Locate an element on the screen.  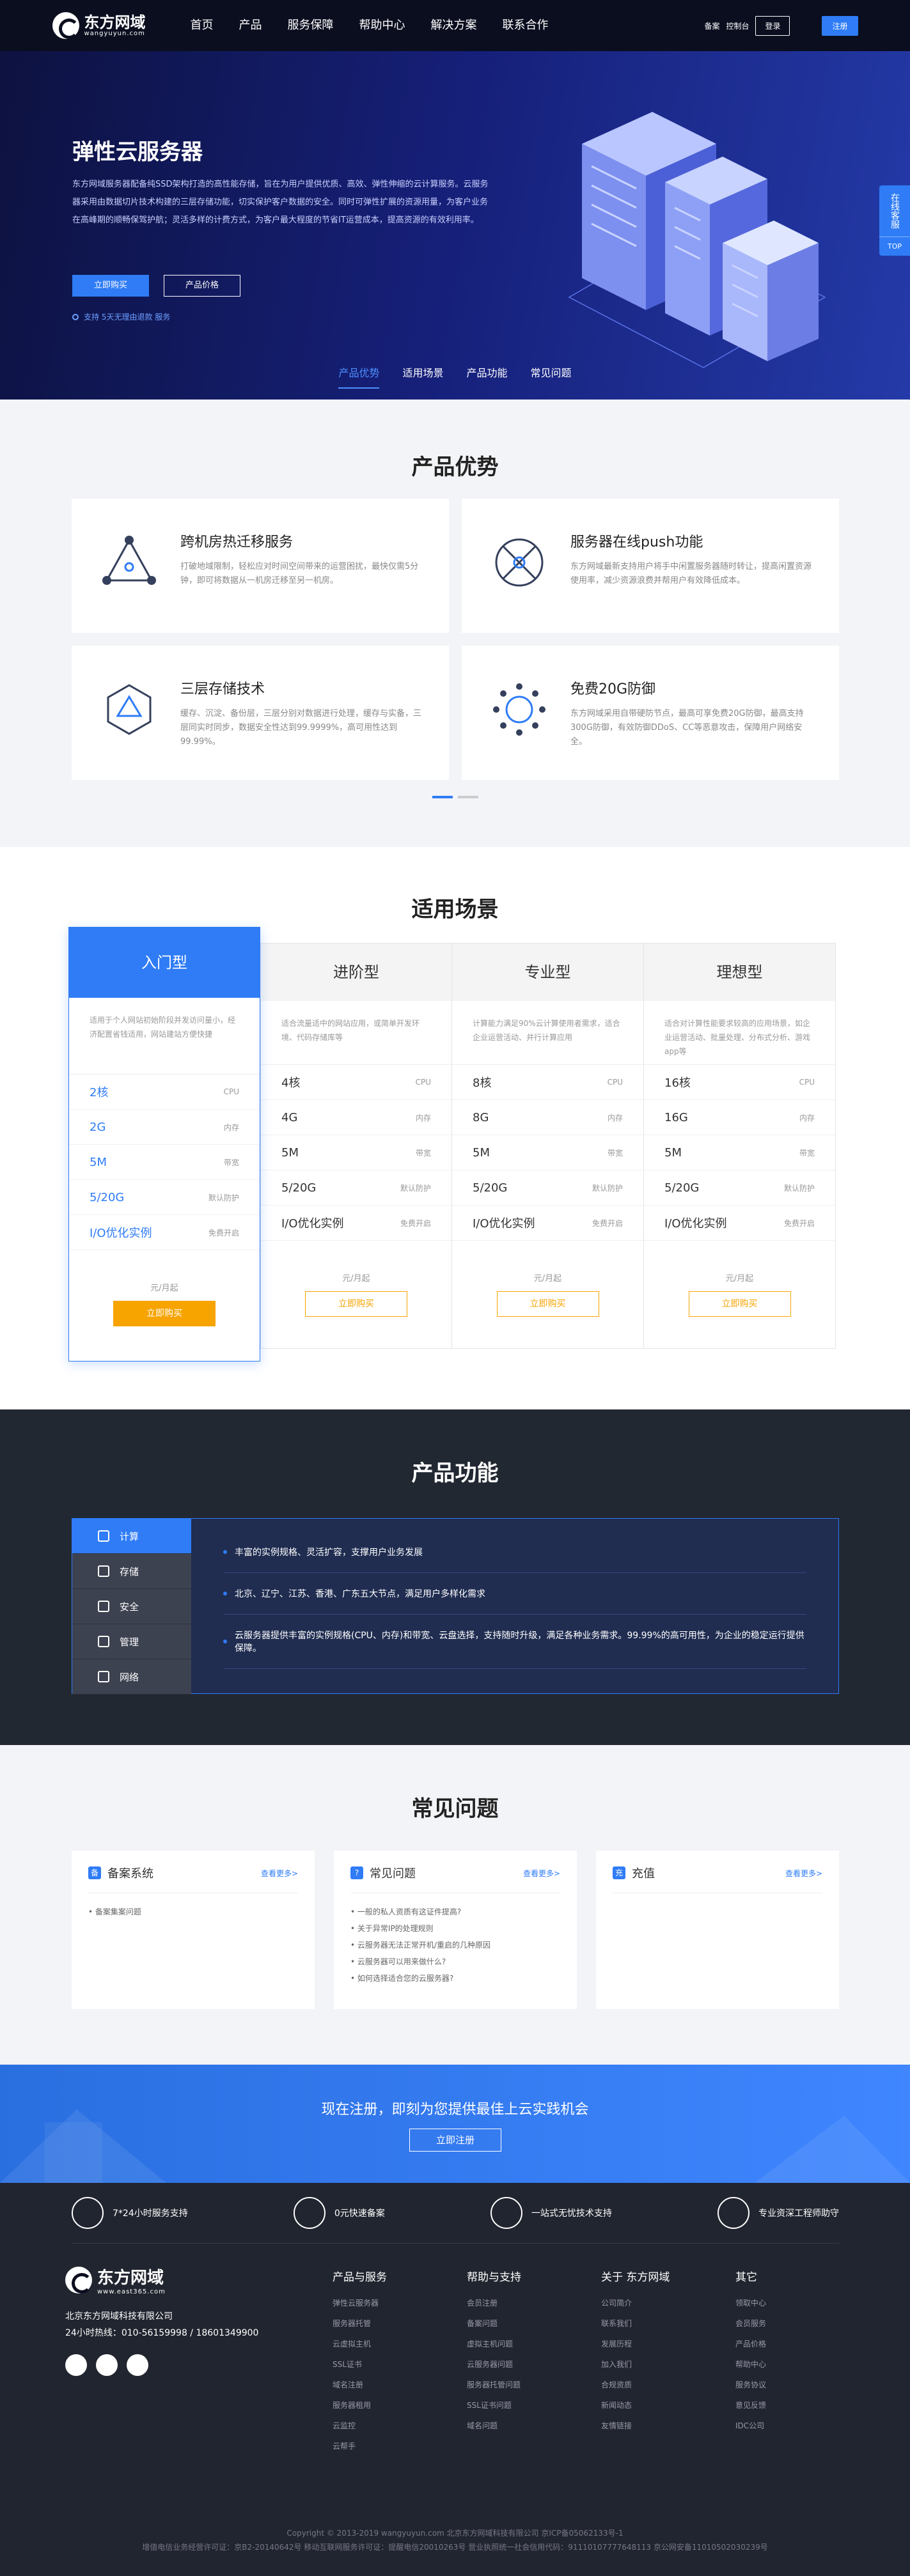
nav-service: 服务保障 is located at coordinates (311, 25).